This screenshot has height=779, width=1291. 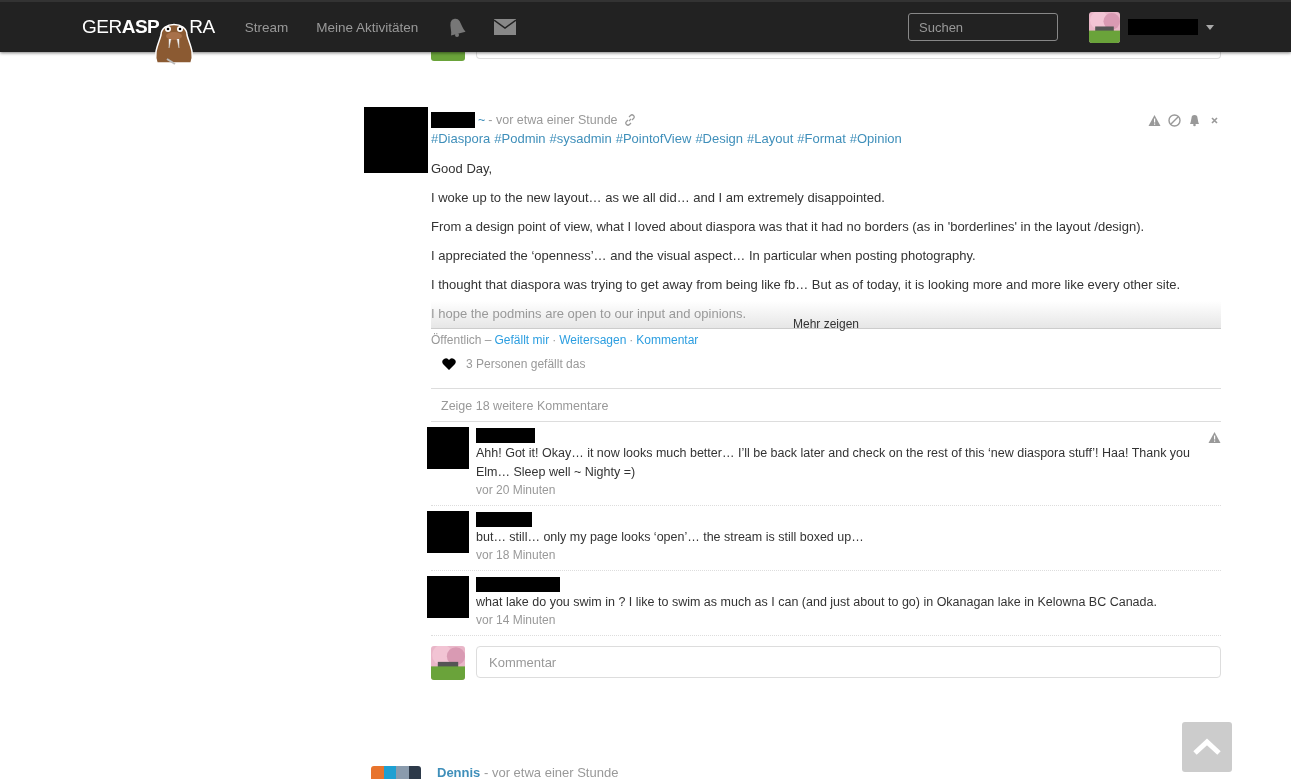 I want to click on hashtag-link: #Podmin, so click(x=520, y=138).